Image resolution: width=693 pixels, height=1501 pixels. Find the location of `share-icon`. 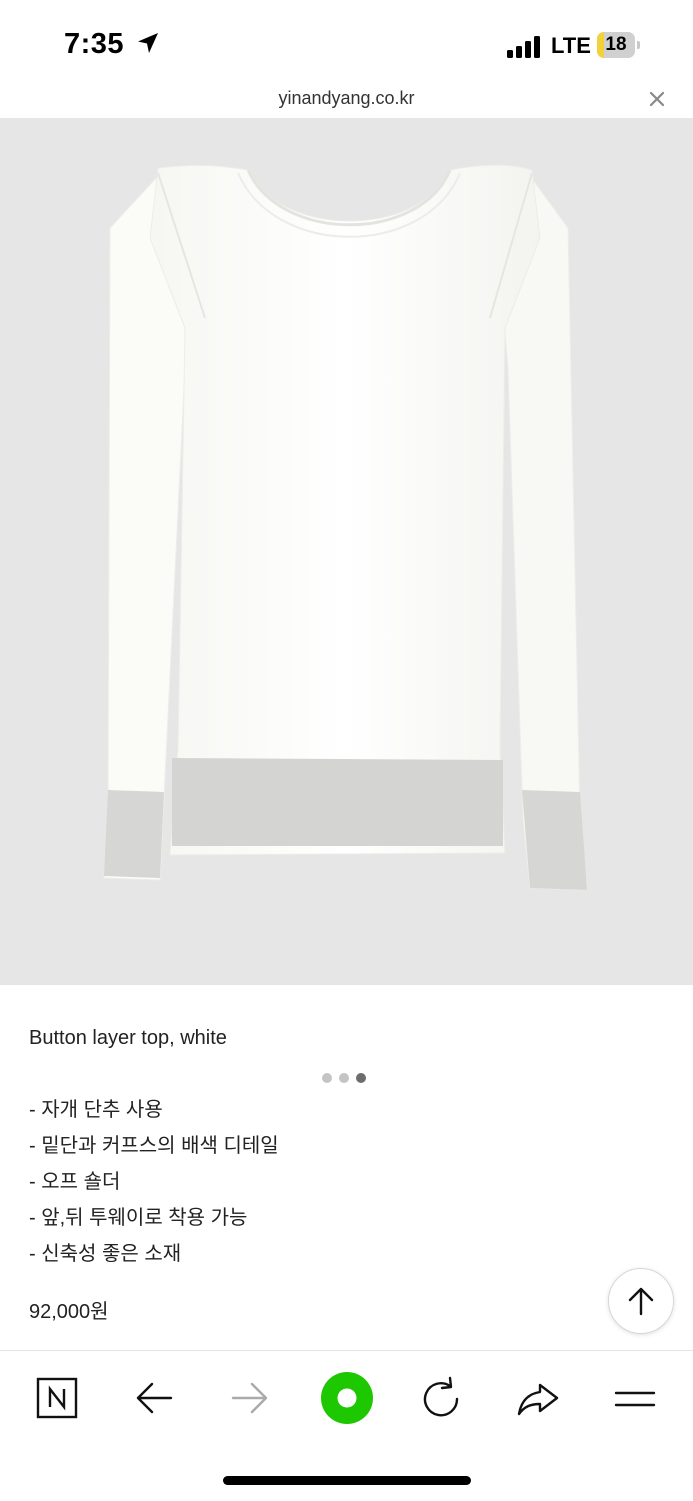

share-icon is located at coordinates (538, 1399).